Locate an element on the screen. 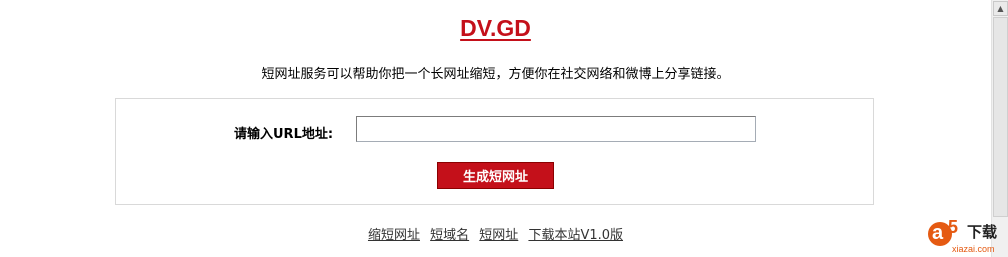 This screenshot has width=1008, height=257. footer-link-short-url: 短网址 is located at coordinates (498, 235).